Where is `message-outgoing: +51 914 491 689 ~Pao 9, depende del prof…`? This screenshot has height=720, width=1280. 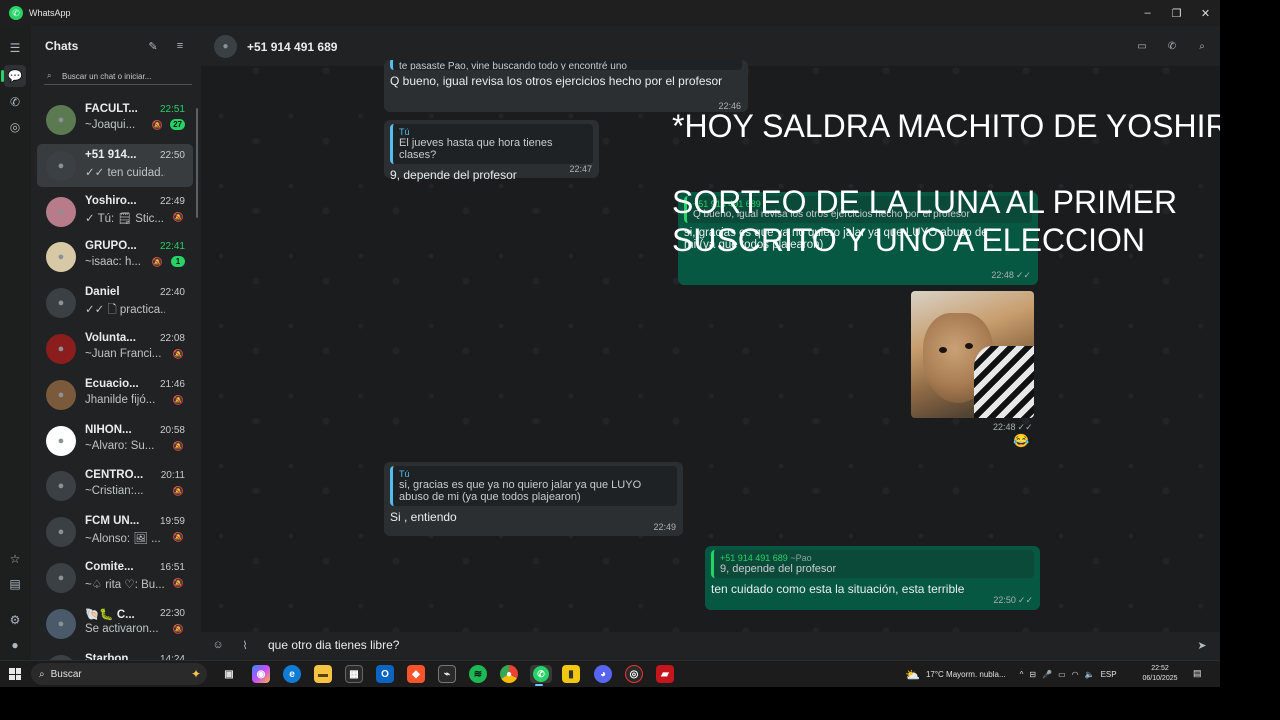 message-outgoing: +51 914 491 689 ~Pao 9, depende del prof… is located at coordinates (872, 578).